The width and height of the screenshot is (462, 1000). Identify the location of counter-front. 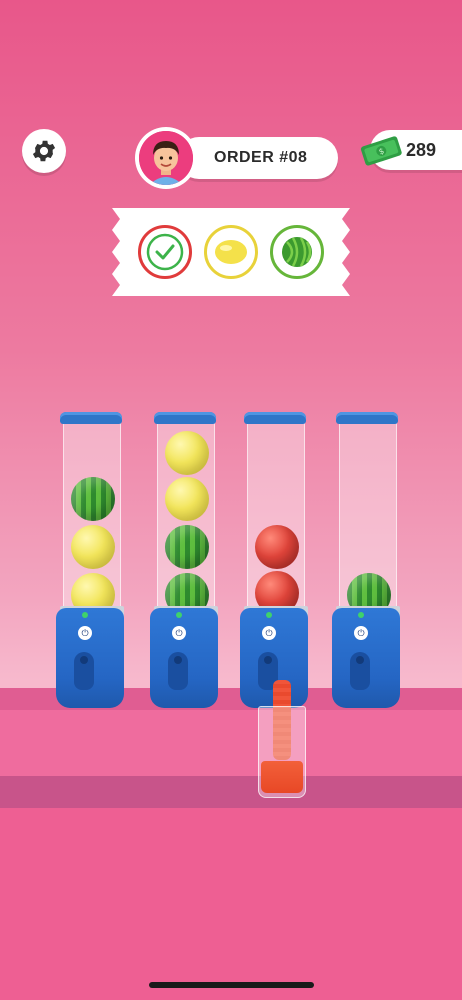
(231, 743).